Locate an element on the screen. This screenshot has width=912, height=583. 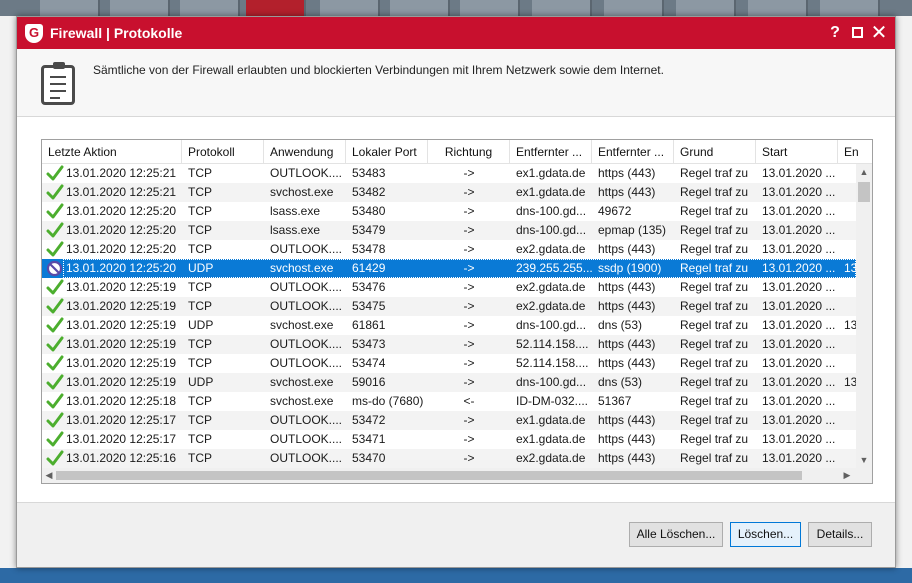
cell-protocol: UDP is located at coordinates (201, 382).